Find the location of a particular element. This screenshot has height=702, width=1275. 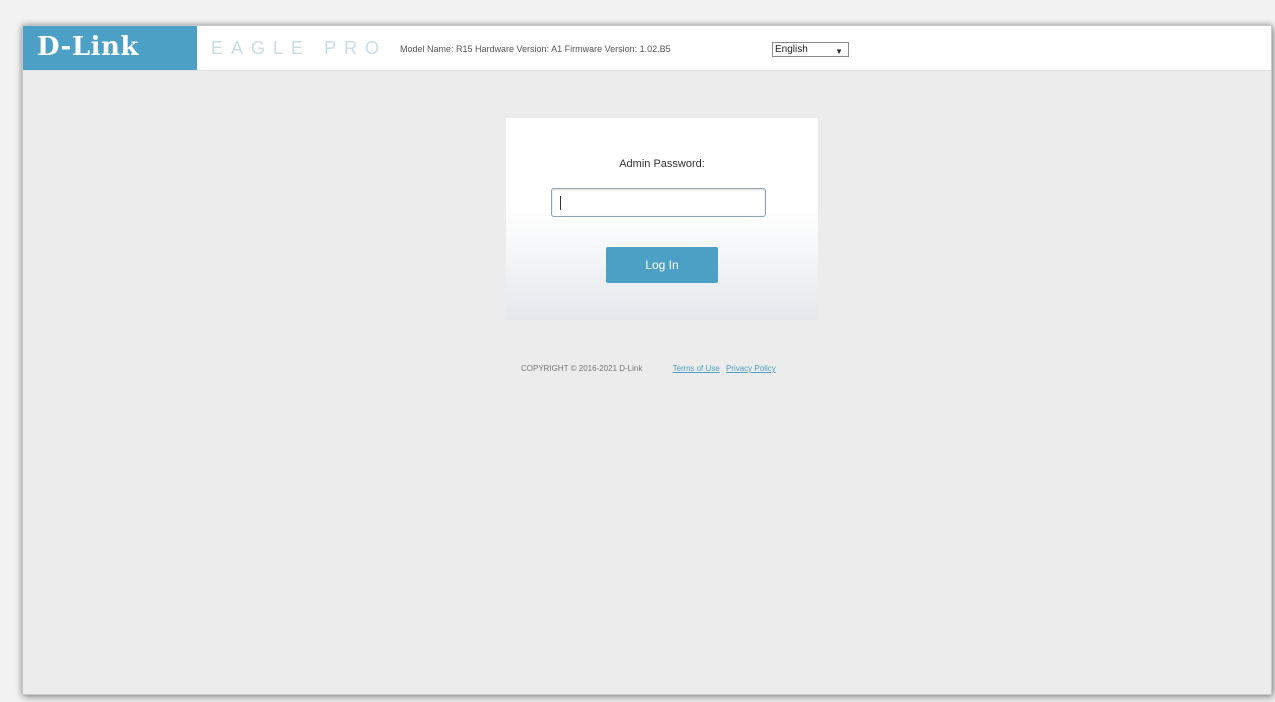

language-select-value: English is located at coordinates (791, 49).